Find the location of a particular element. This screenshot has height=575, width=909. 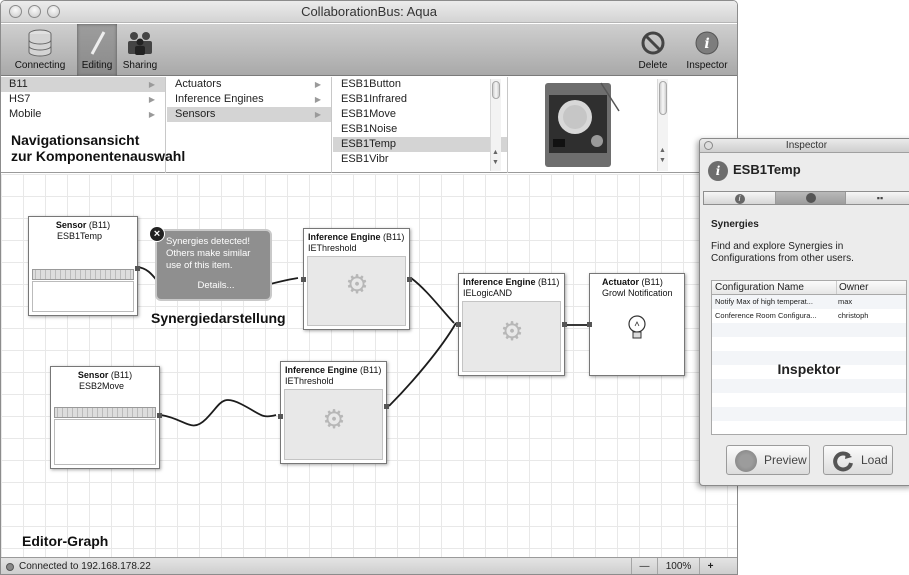

sharing-button: Sharing is located at coordinates (140, 50).